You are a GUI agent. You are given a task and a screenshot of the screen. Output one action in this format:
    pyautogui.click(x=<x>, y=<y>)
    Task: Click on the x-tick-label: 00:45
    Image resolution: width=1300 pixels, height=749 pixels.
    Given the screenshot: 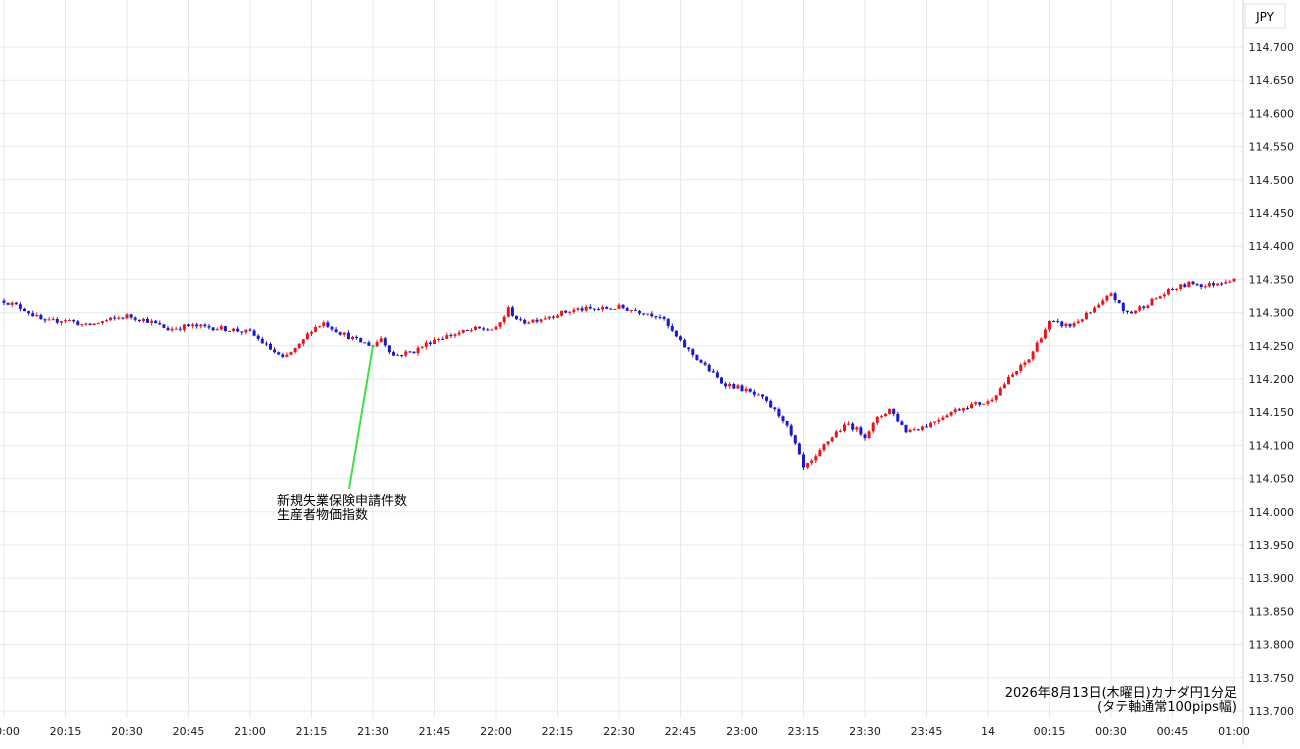 What is the action you would take?
    pyautogui.click(x=1173, y=731)
    